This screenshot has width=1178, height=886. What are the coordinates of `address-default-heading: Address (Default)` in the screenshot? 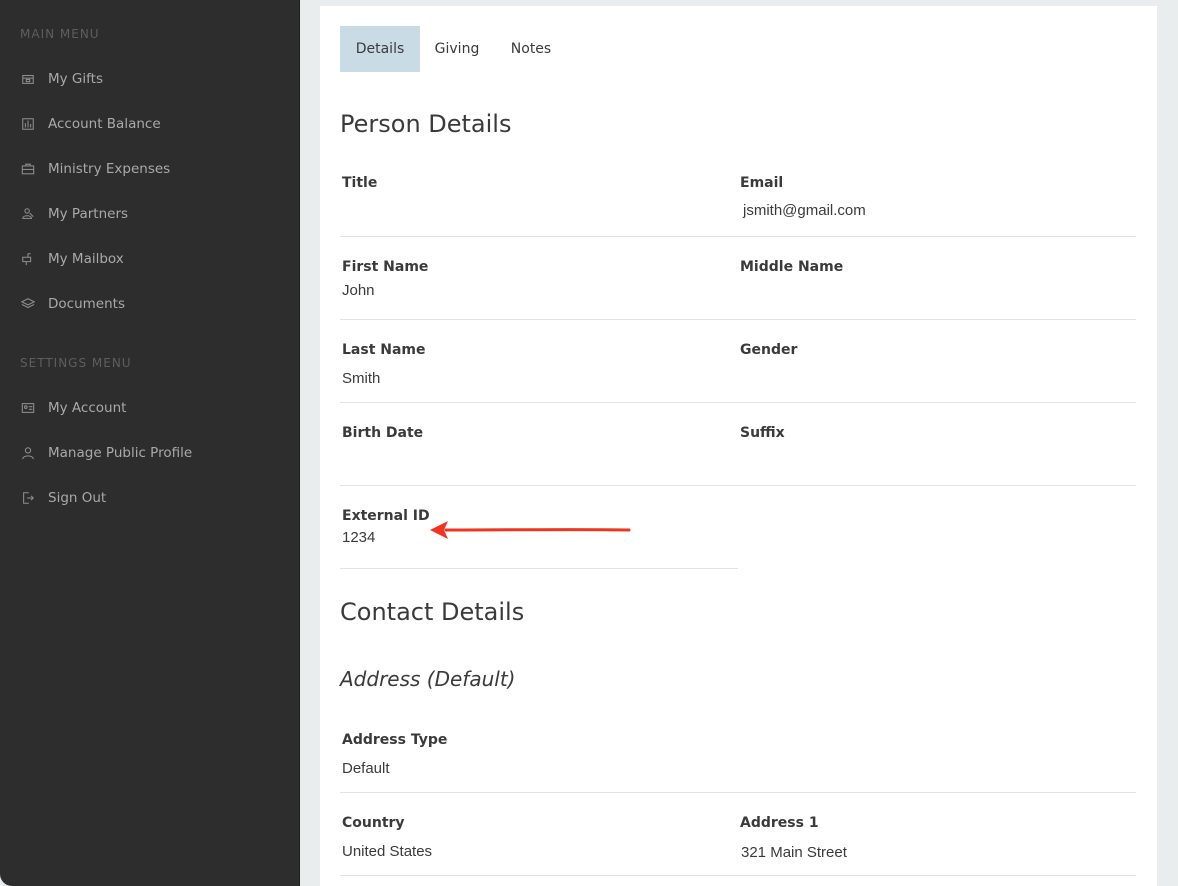 It's located at (428, 679).